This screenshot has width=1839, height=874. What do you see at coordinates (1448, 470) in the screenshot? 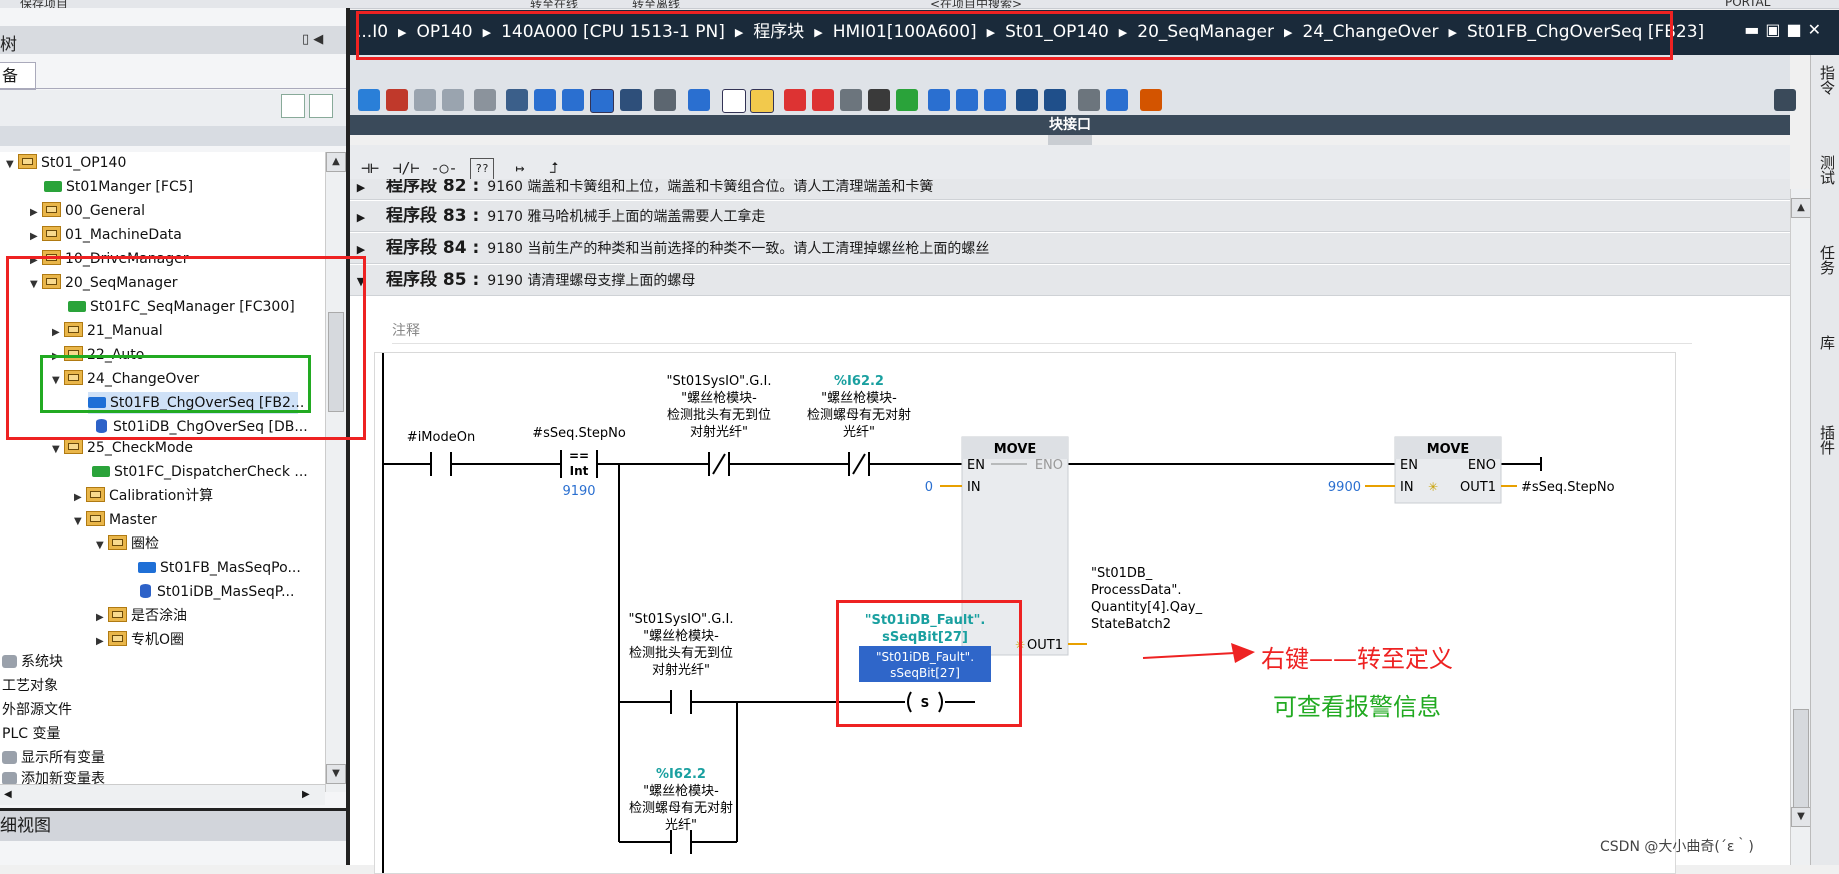
I see `move-box-2: MOVE EN ENO IN ✳ OUT1` at bounding box center [1448, 470].